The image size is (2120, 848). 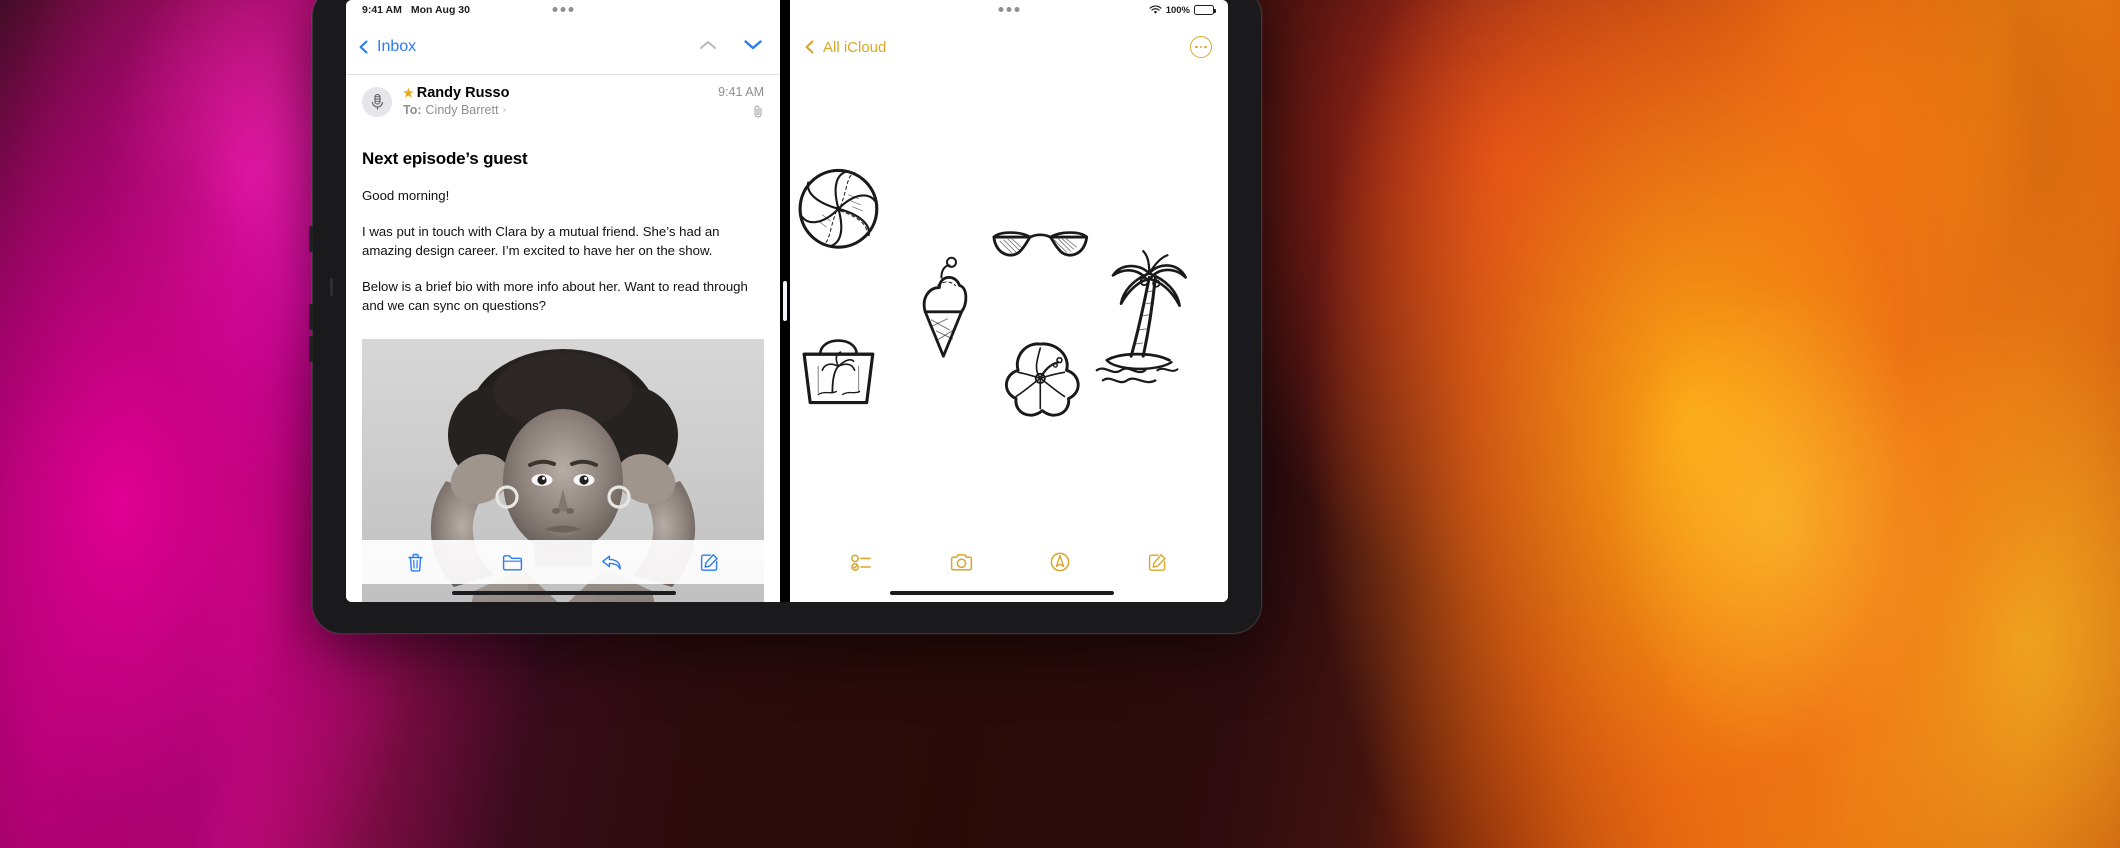 I want to click on split-view-handle, so click(x=785, y=301).